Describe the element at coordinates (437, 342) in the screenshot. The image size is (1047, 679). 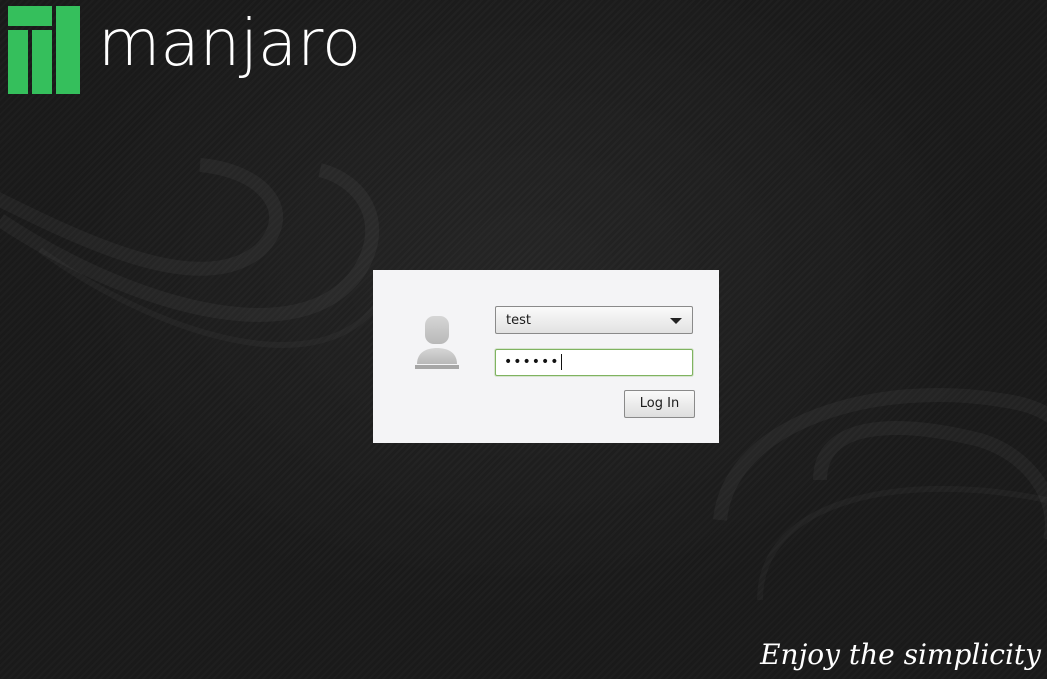
I see `user-avatar-icon` at that location.